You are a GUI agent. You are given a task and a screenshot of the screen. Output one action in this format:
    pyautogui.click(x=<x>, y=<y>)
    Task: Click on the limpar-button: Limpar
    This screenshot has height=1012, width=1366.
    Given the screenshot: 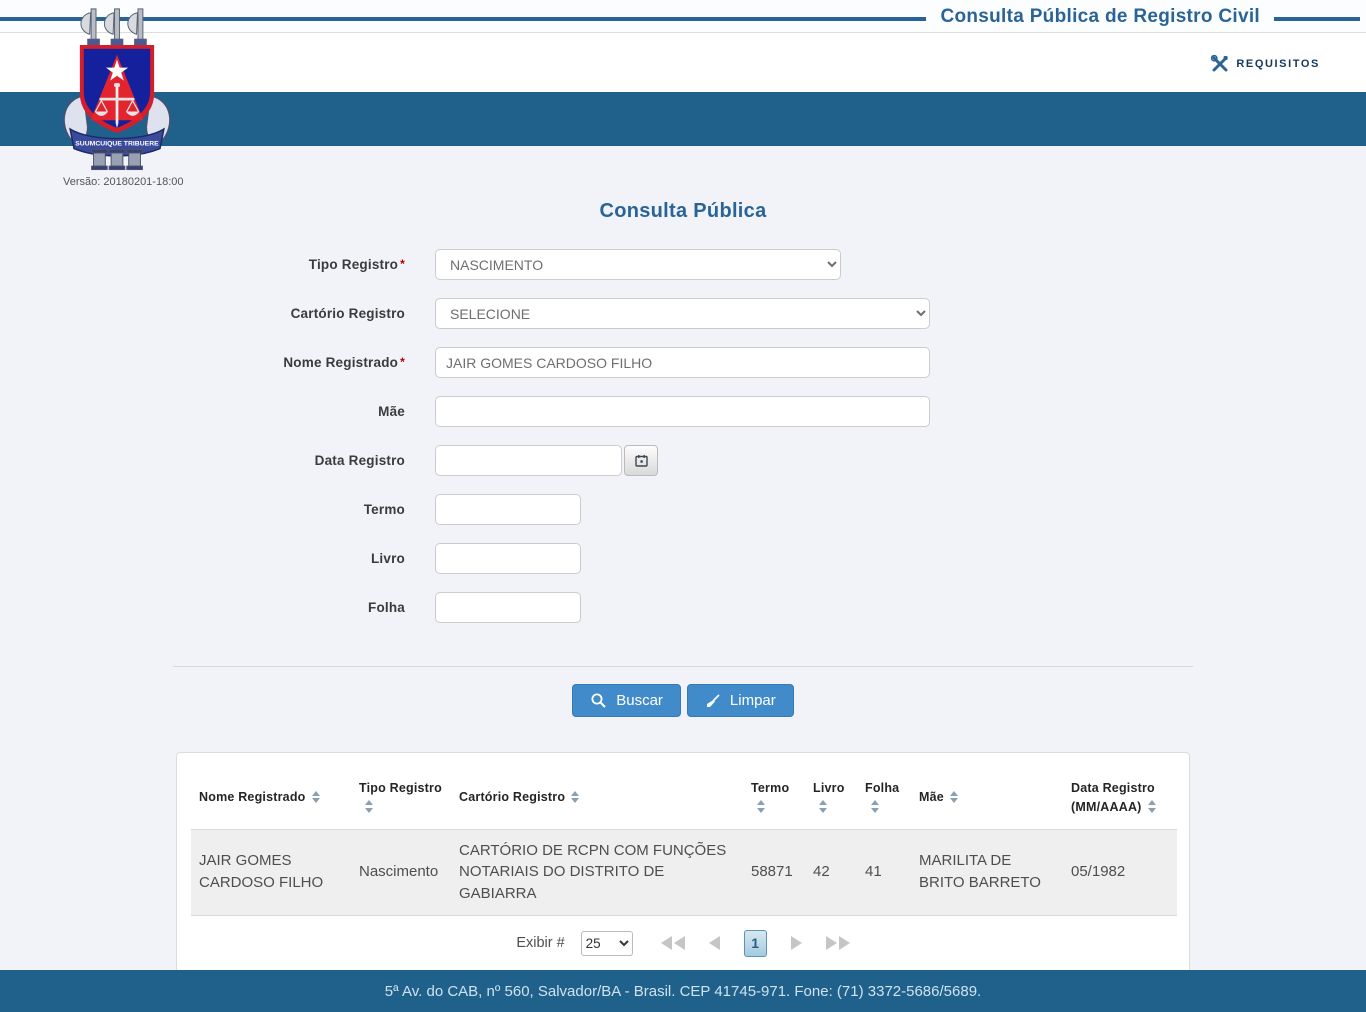 What is the action you would take?
    pyautogui.click(x=740, y=700)
    